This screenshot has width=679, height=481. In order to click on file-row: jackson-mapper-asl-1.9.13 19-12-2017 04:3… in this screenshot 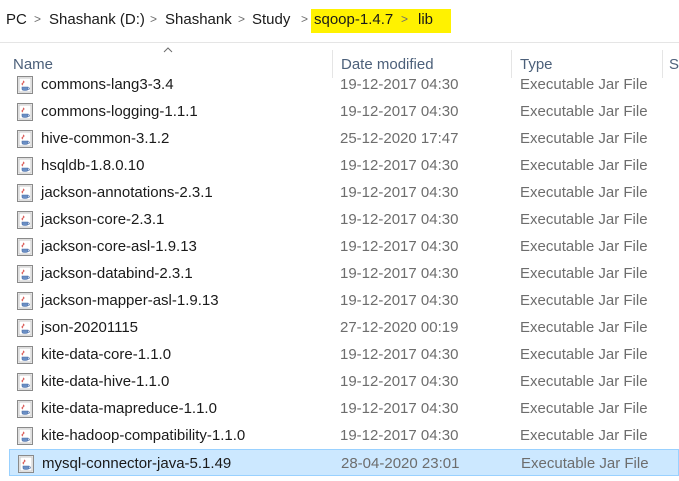, I will do `click(344, 300)`.